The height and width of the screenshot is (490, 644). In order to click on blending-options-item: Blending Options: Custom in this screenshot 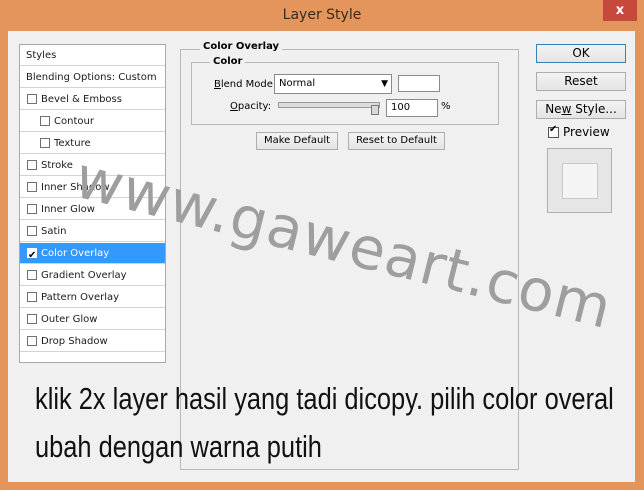, I will do `click(92, 77)`.